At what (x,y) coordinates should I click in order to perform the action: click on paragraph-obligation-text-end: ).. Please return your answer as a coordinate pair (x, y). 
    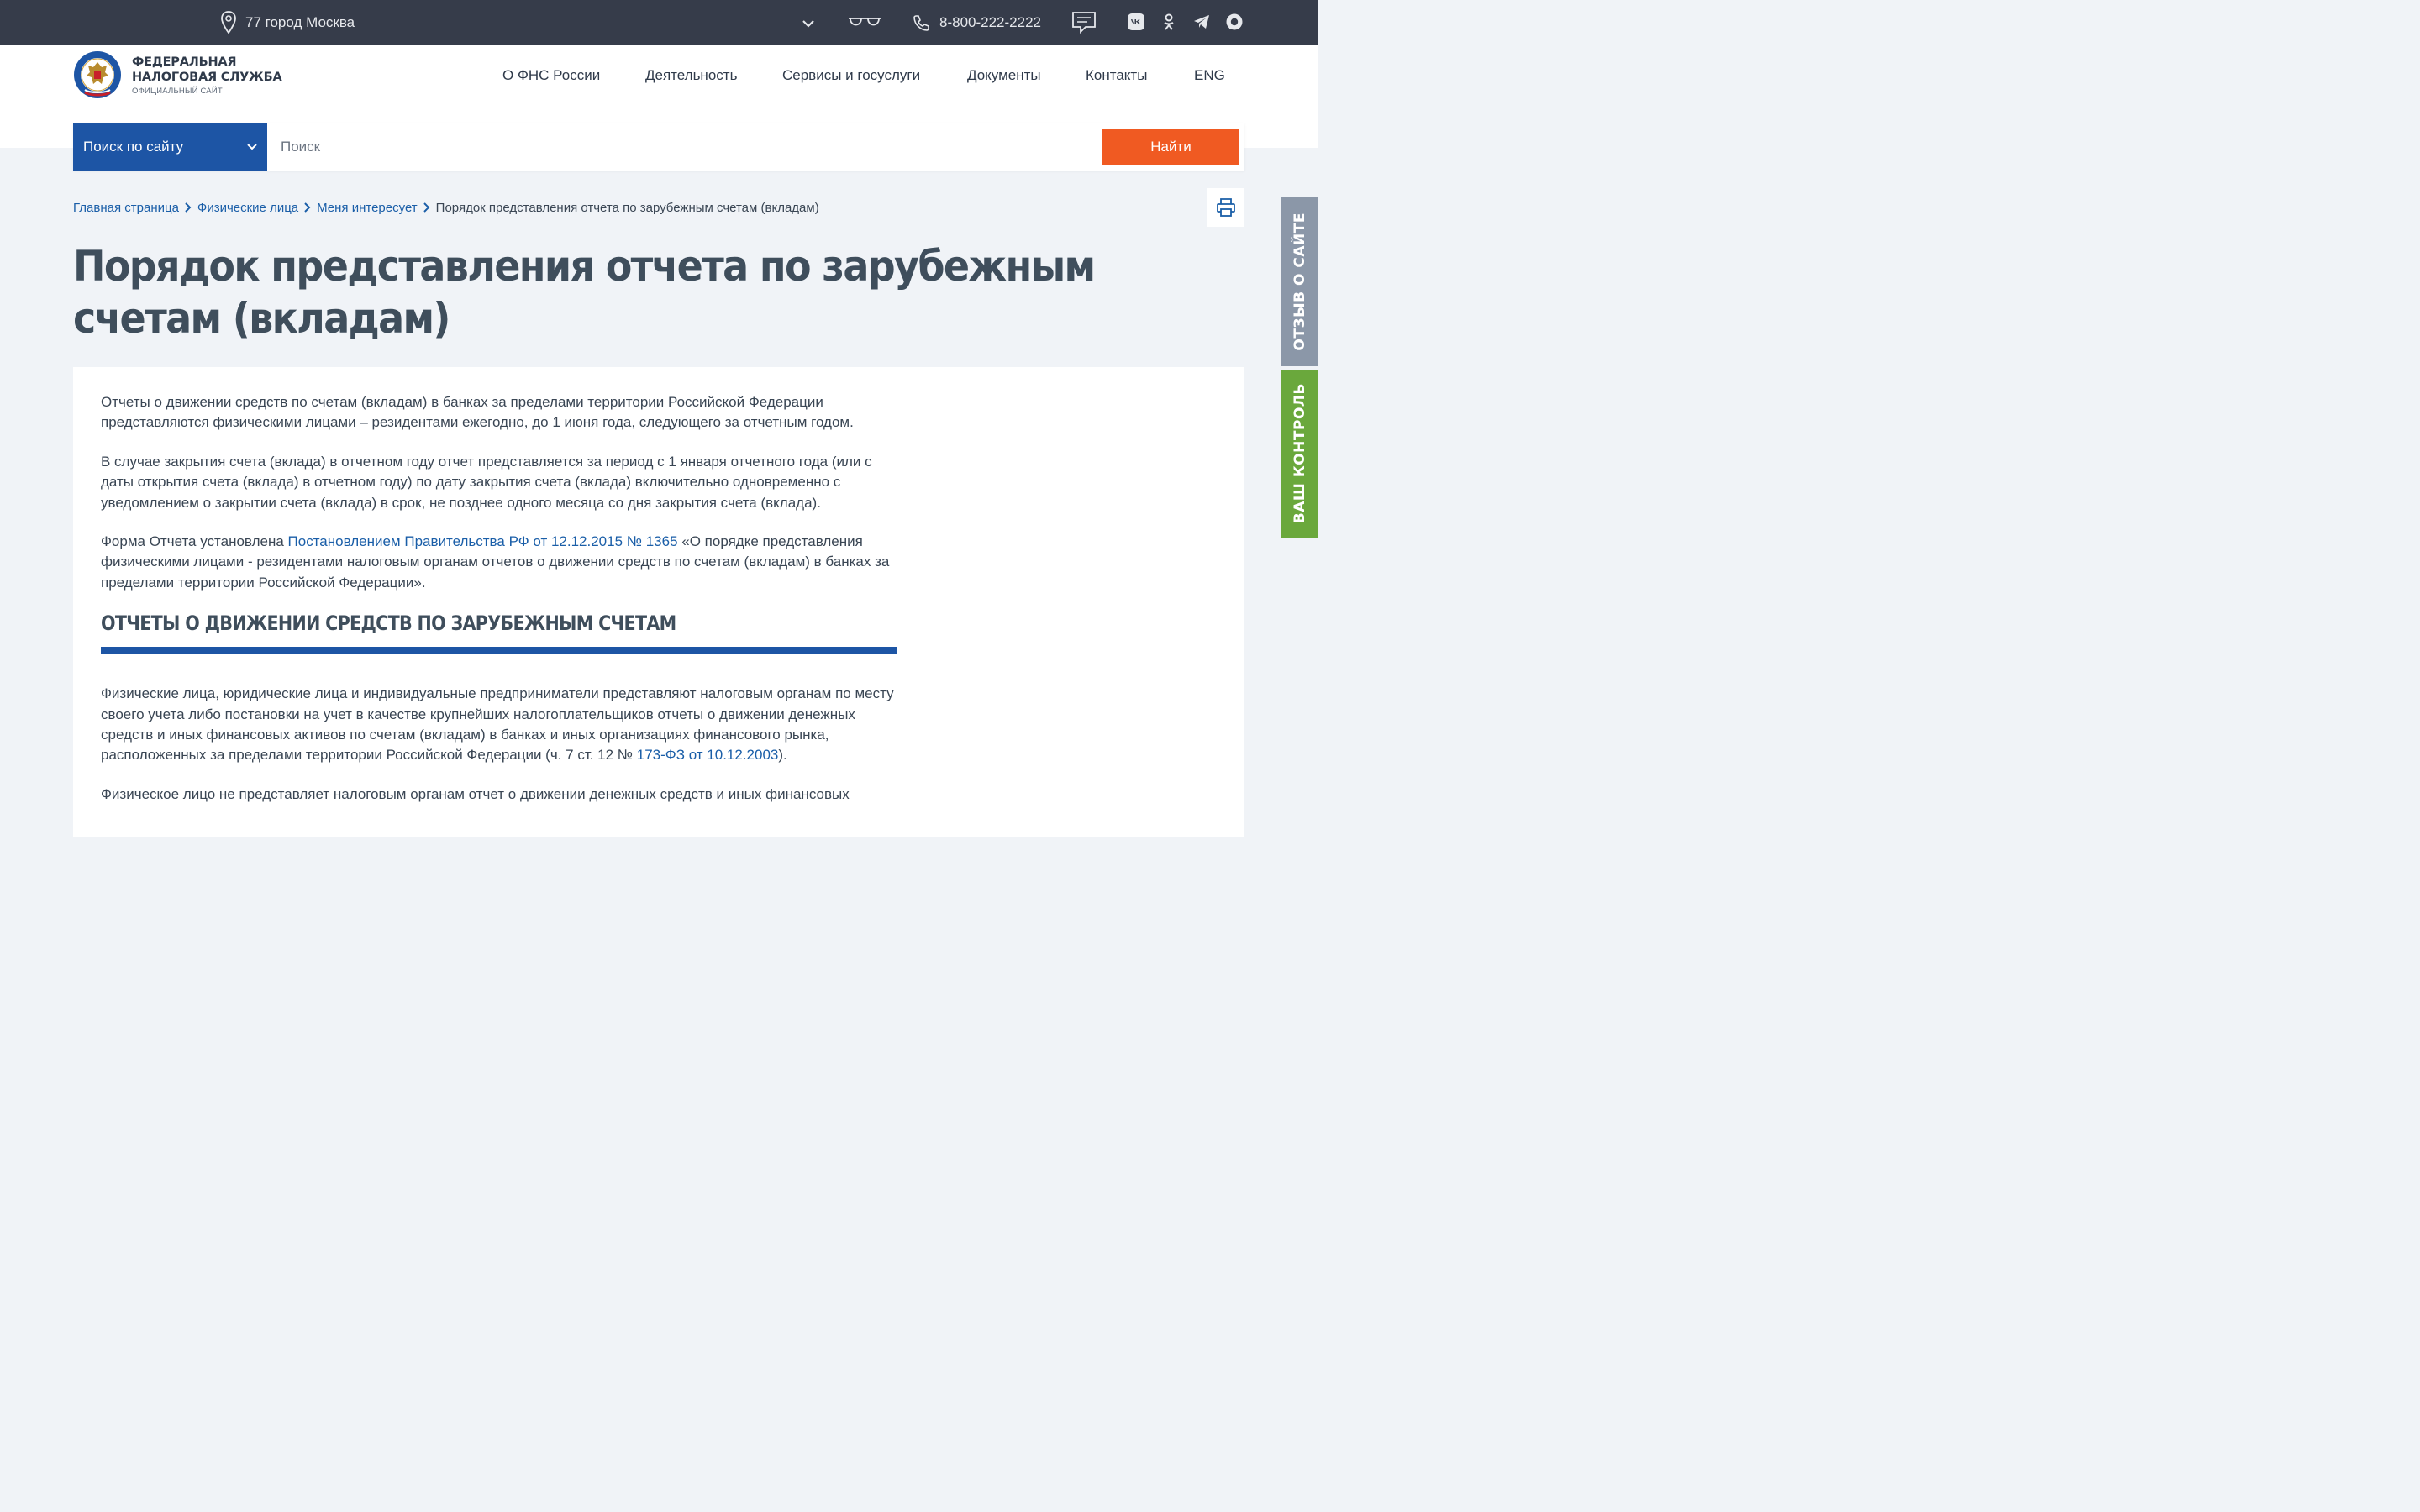
    Looking at the image, I should click on (782, 755).